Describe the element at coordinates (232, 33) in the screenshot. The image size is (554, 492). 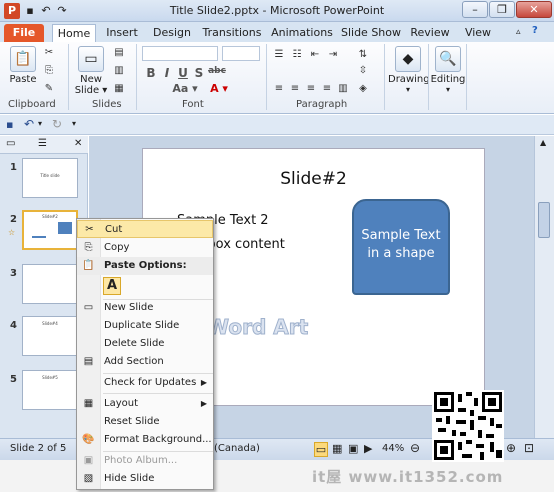
I see `tab-transitions: Transitions` at that location.